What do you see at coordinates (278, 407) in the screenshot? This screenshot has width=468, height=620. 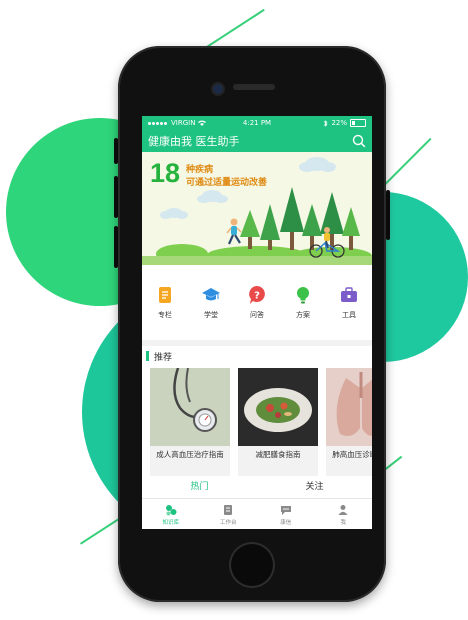 I see `salad-photo` at bounding box center [278, 407].